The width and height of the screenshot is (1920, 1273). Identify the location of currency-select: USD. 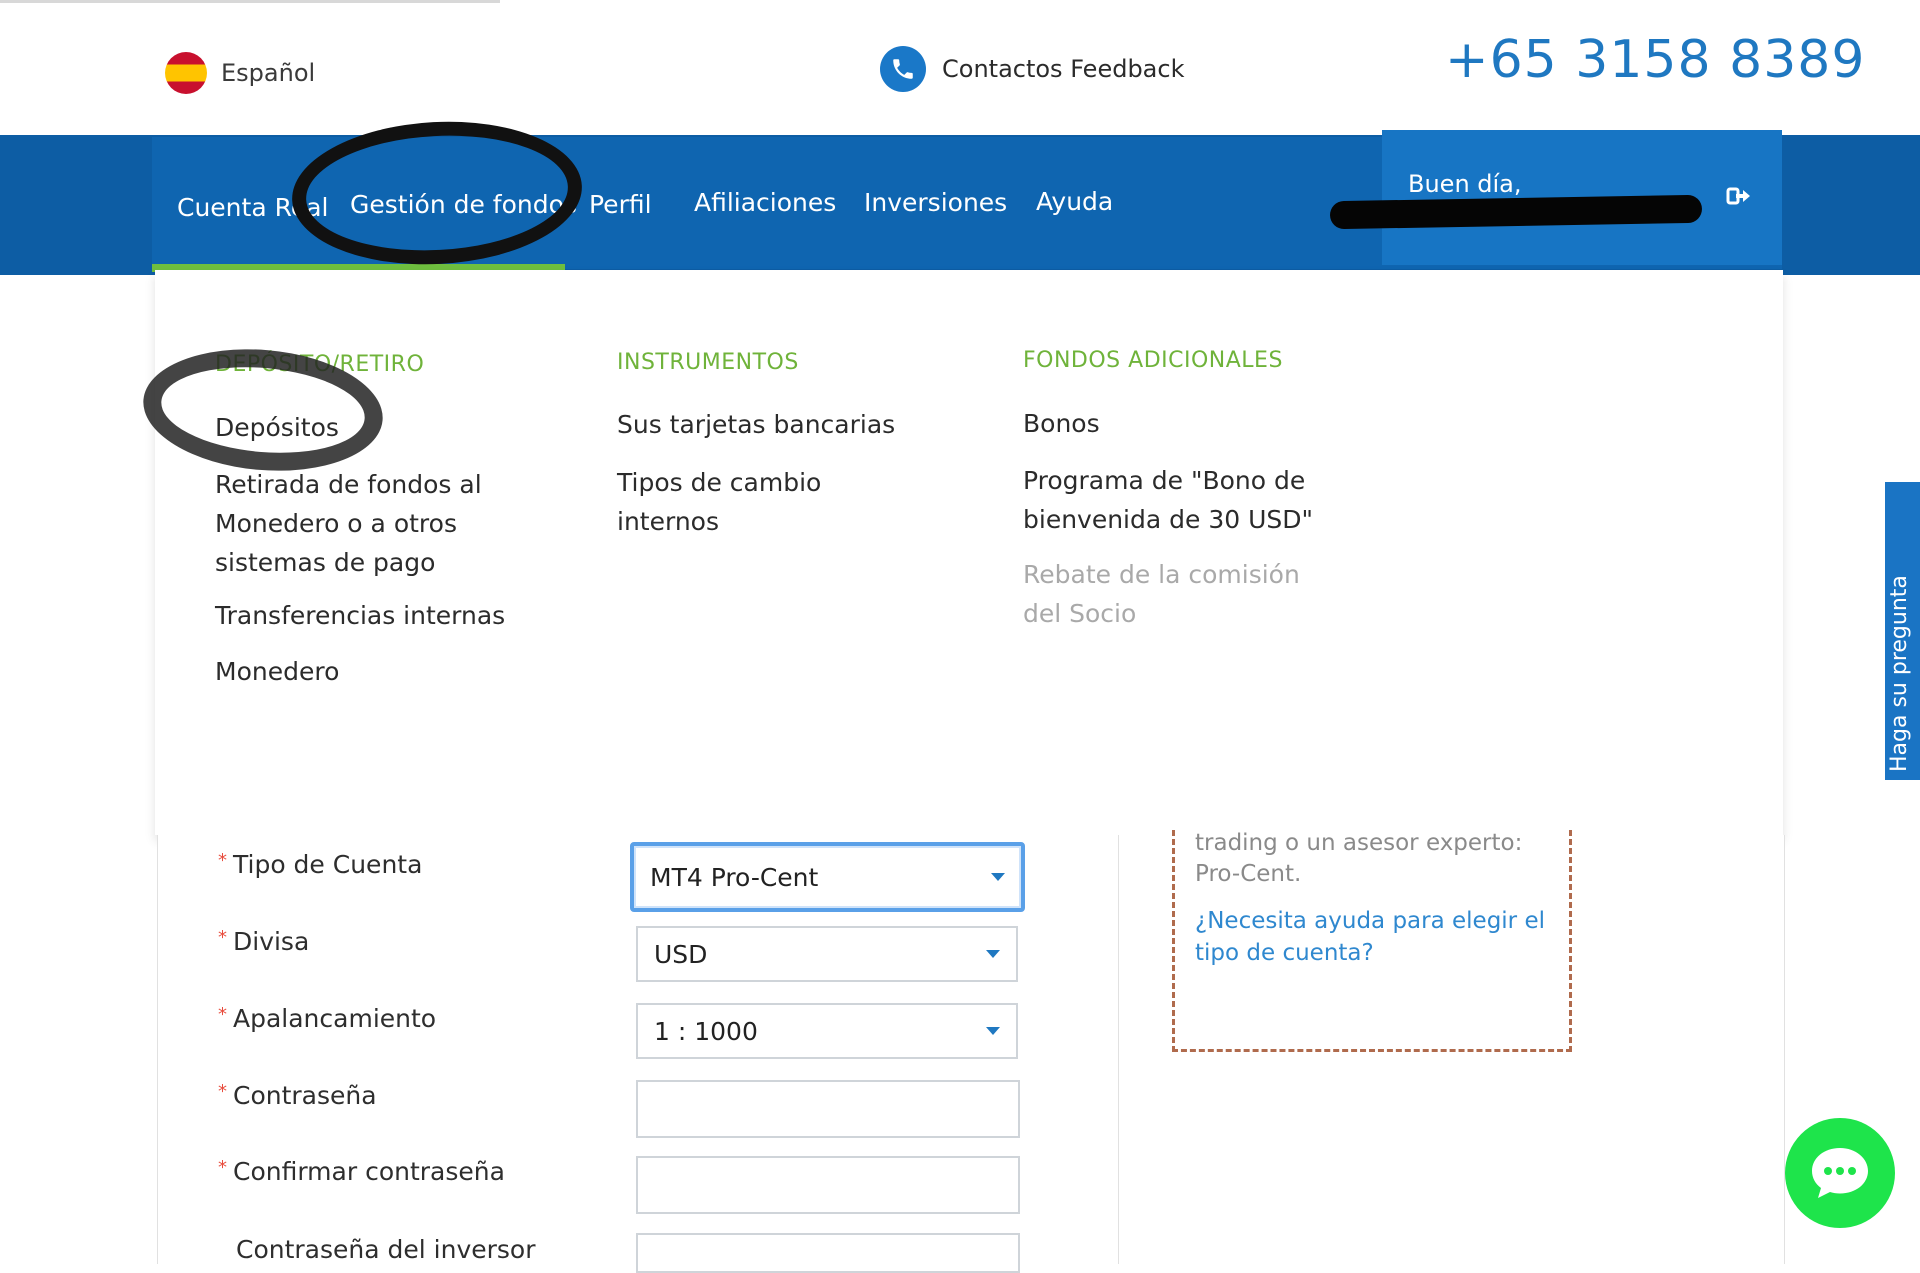
(827, 954).